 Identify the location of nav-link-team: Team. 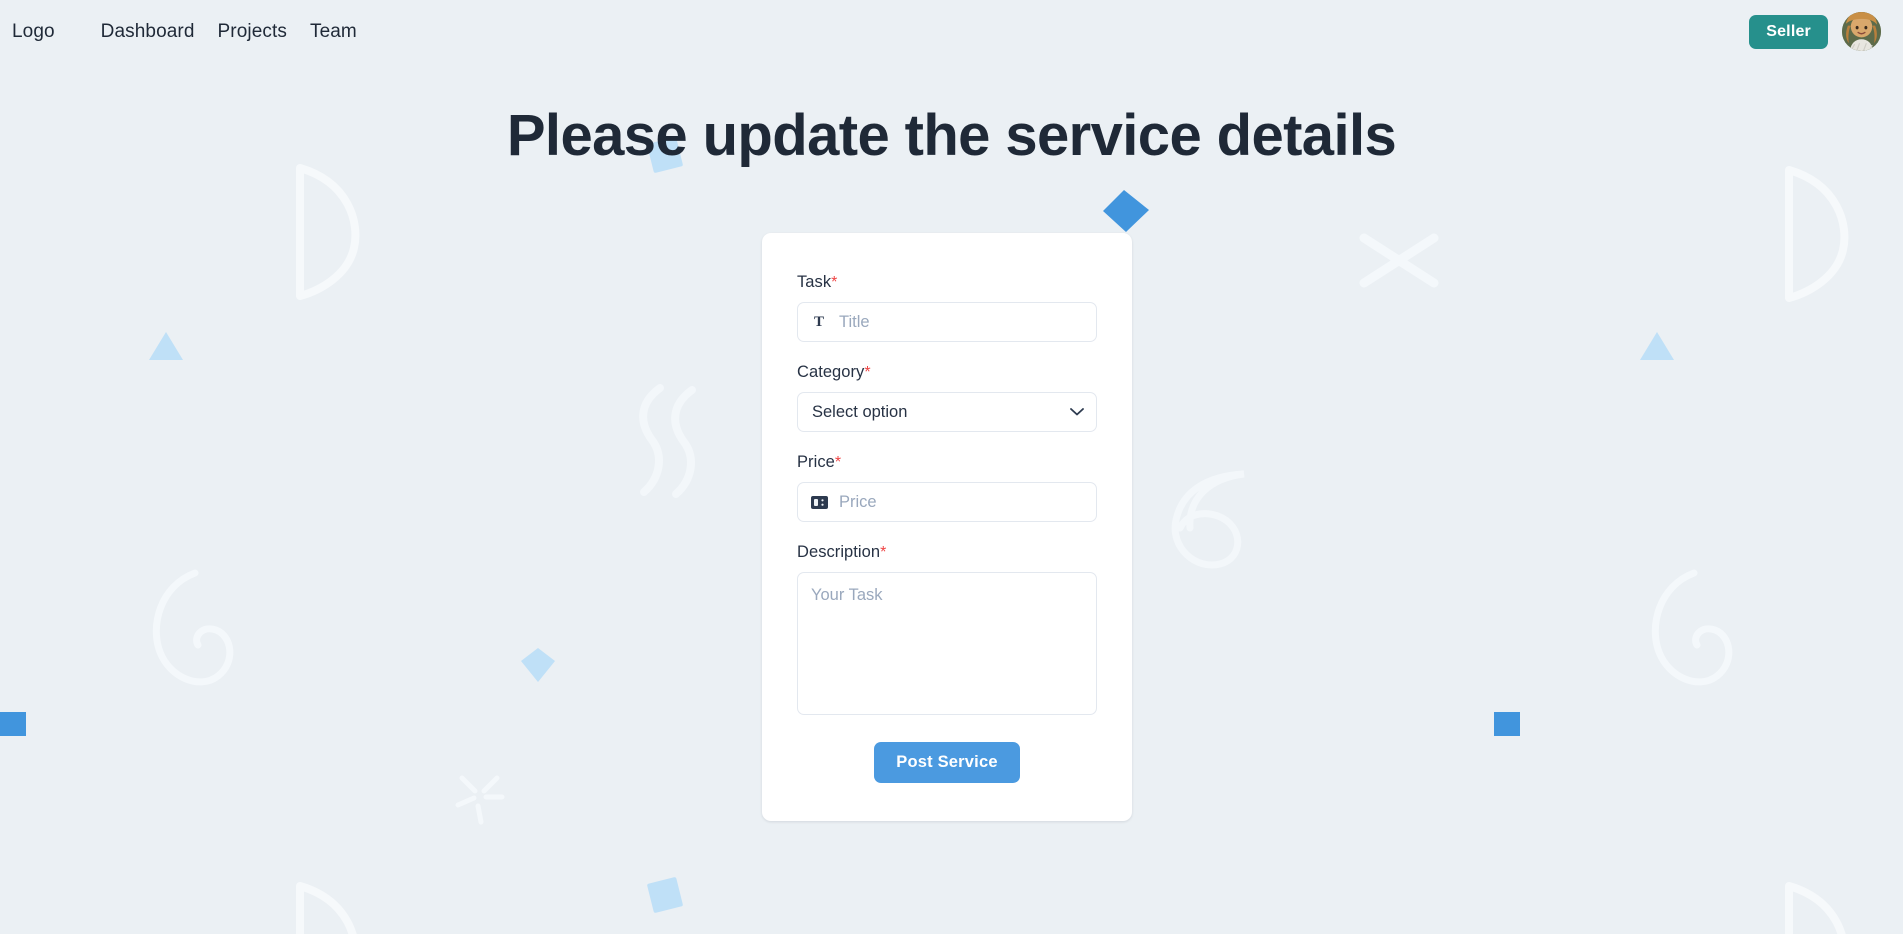
(333, 32).